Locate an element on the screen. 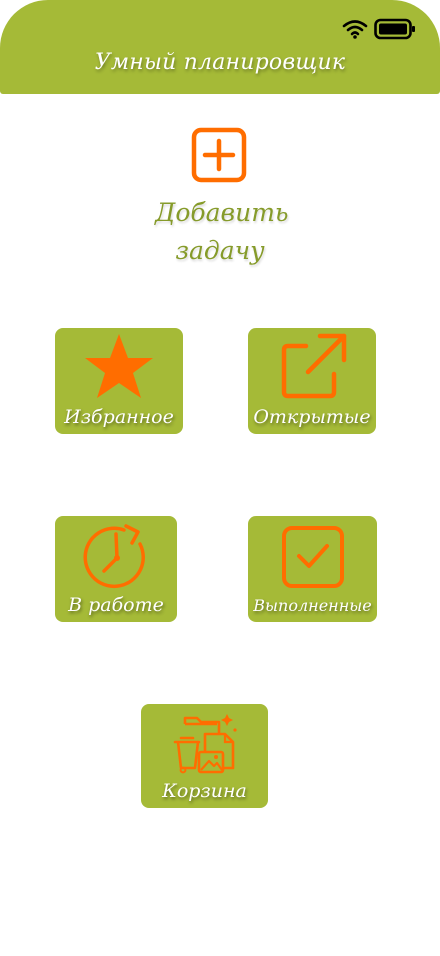 This screenshot has height=956, width=440. tile-trash: Корзина is located at coordinates (204, 756).